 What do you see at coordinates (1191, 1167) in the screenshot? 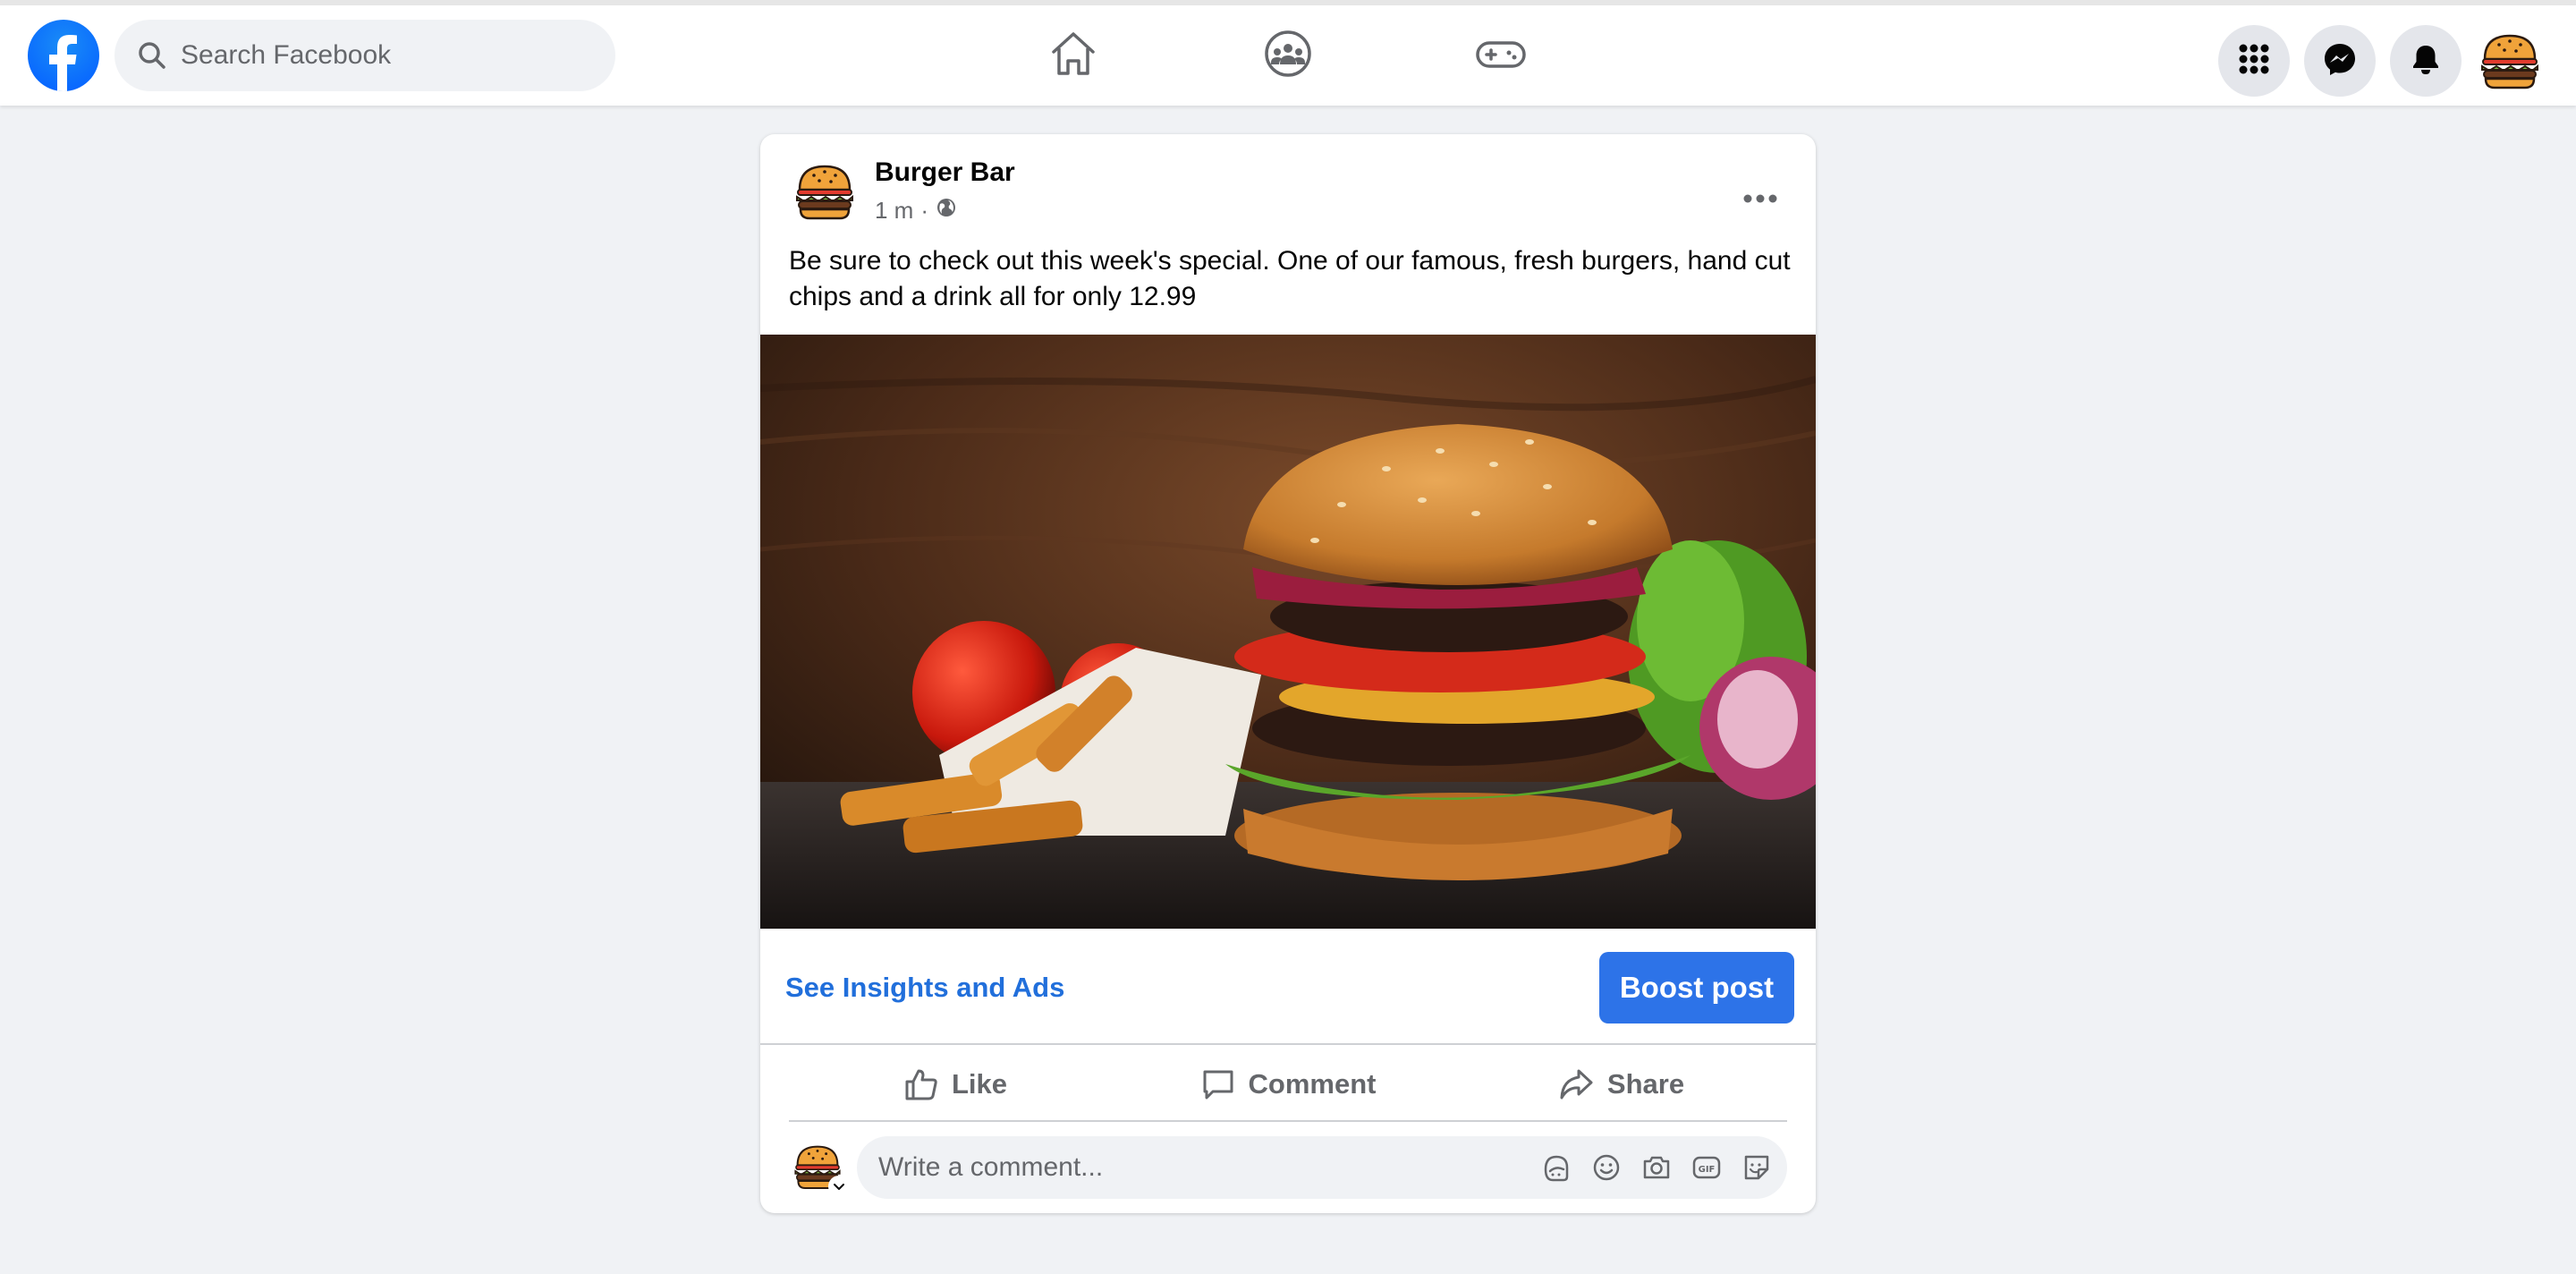
I see `comment-input` at bounding box center [1191, 1167].